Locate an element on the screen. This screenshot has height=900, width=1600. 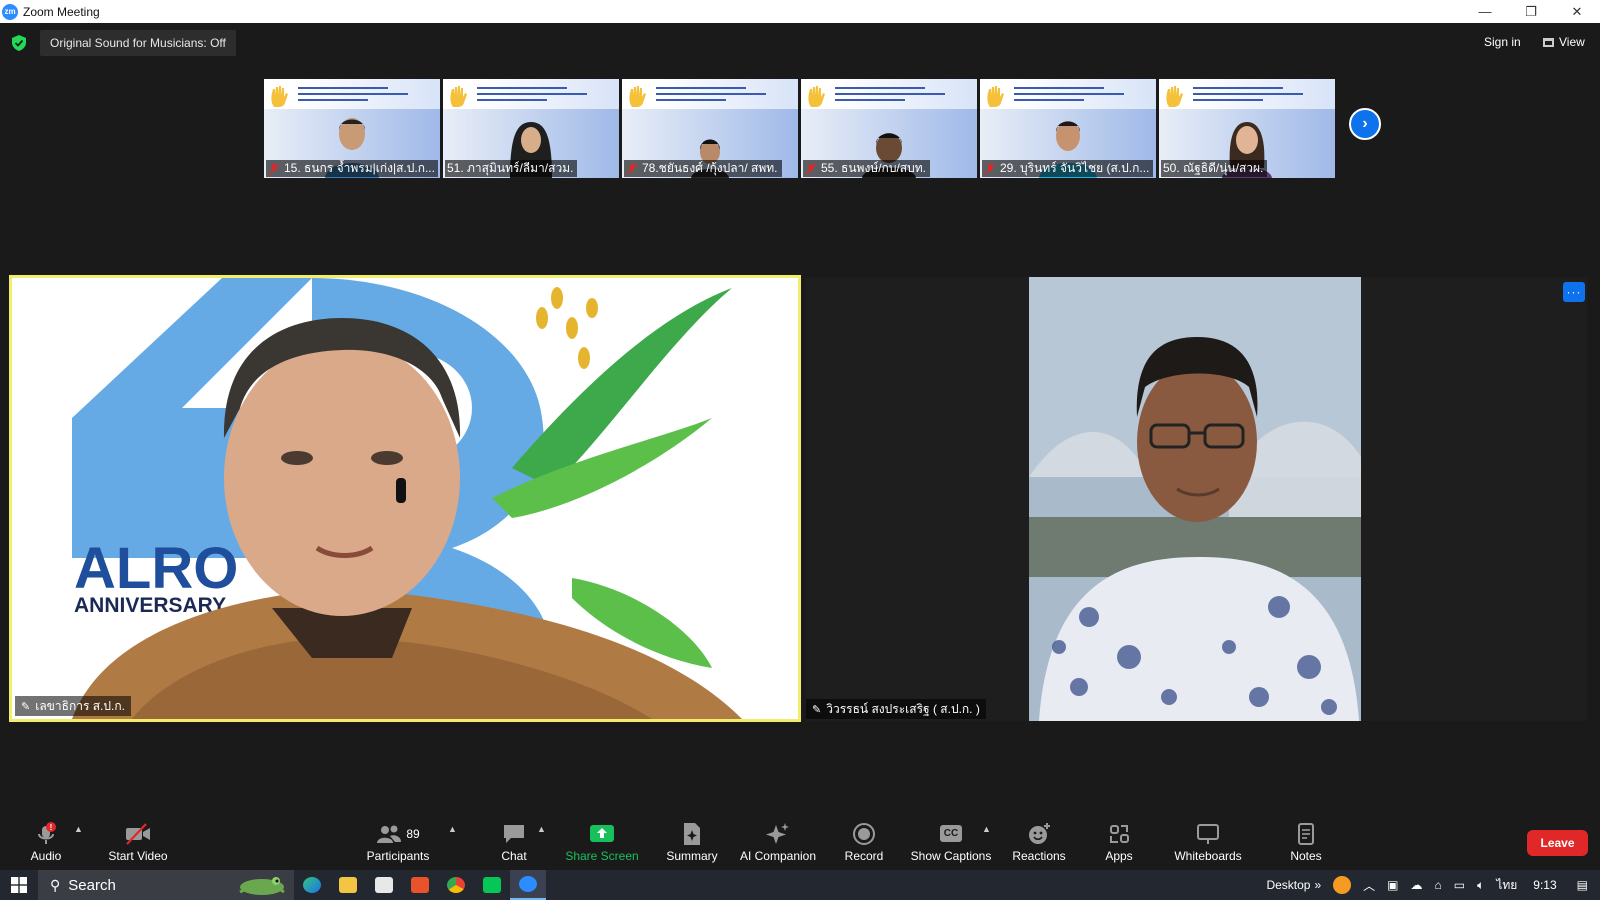
participant-name: 50. ณัฐธิดี/นุ่น/สวผ. is located at coordinates (1213, 168).